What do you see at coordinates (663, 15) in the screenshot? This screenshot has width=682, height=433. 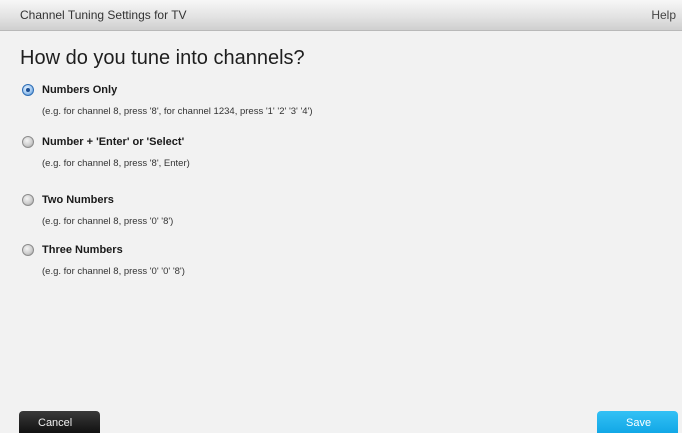 I see `help-link: Help` at bounding box center [663, 15].